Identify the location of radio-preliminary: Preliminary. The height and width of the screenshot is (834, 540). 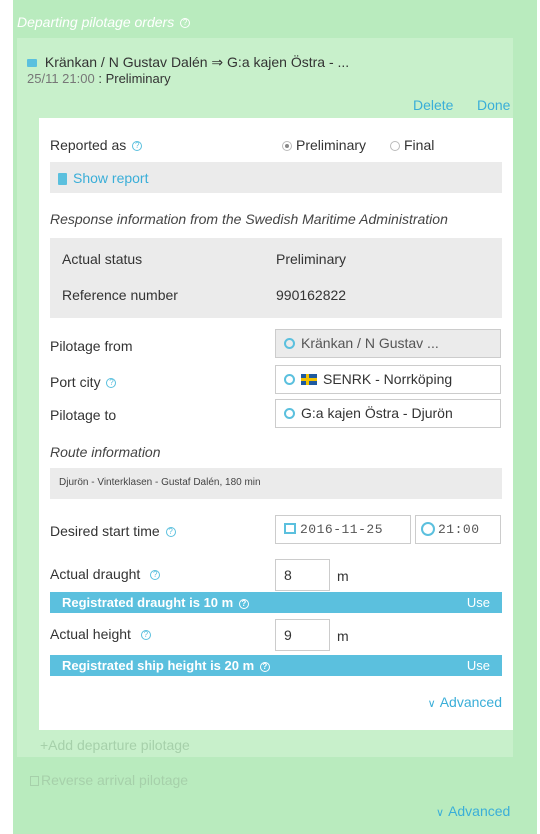
(324, 145).